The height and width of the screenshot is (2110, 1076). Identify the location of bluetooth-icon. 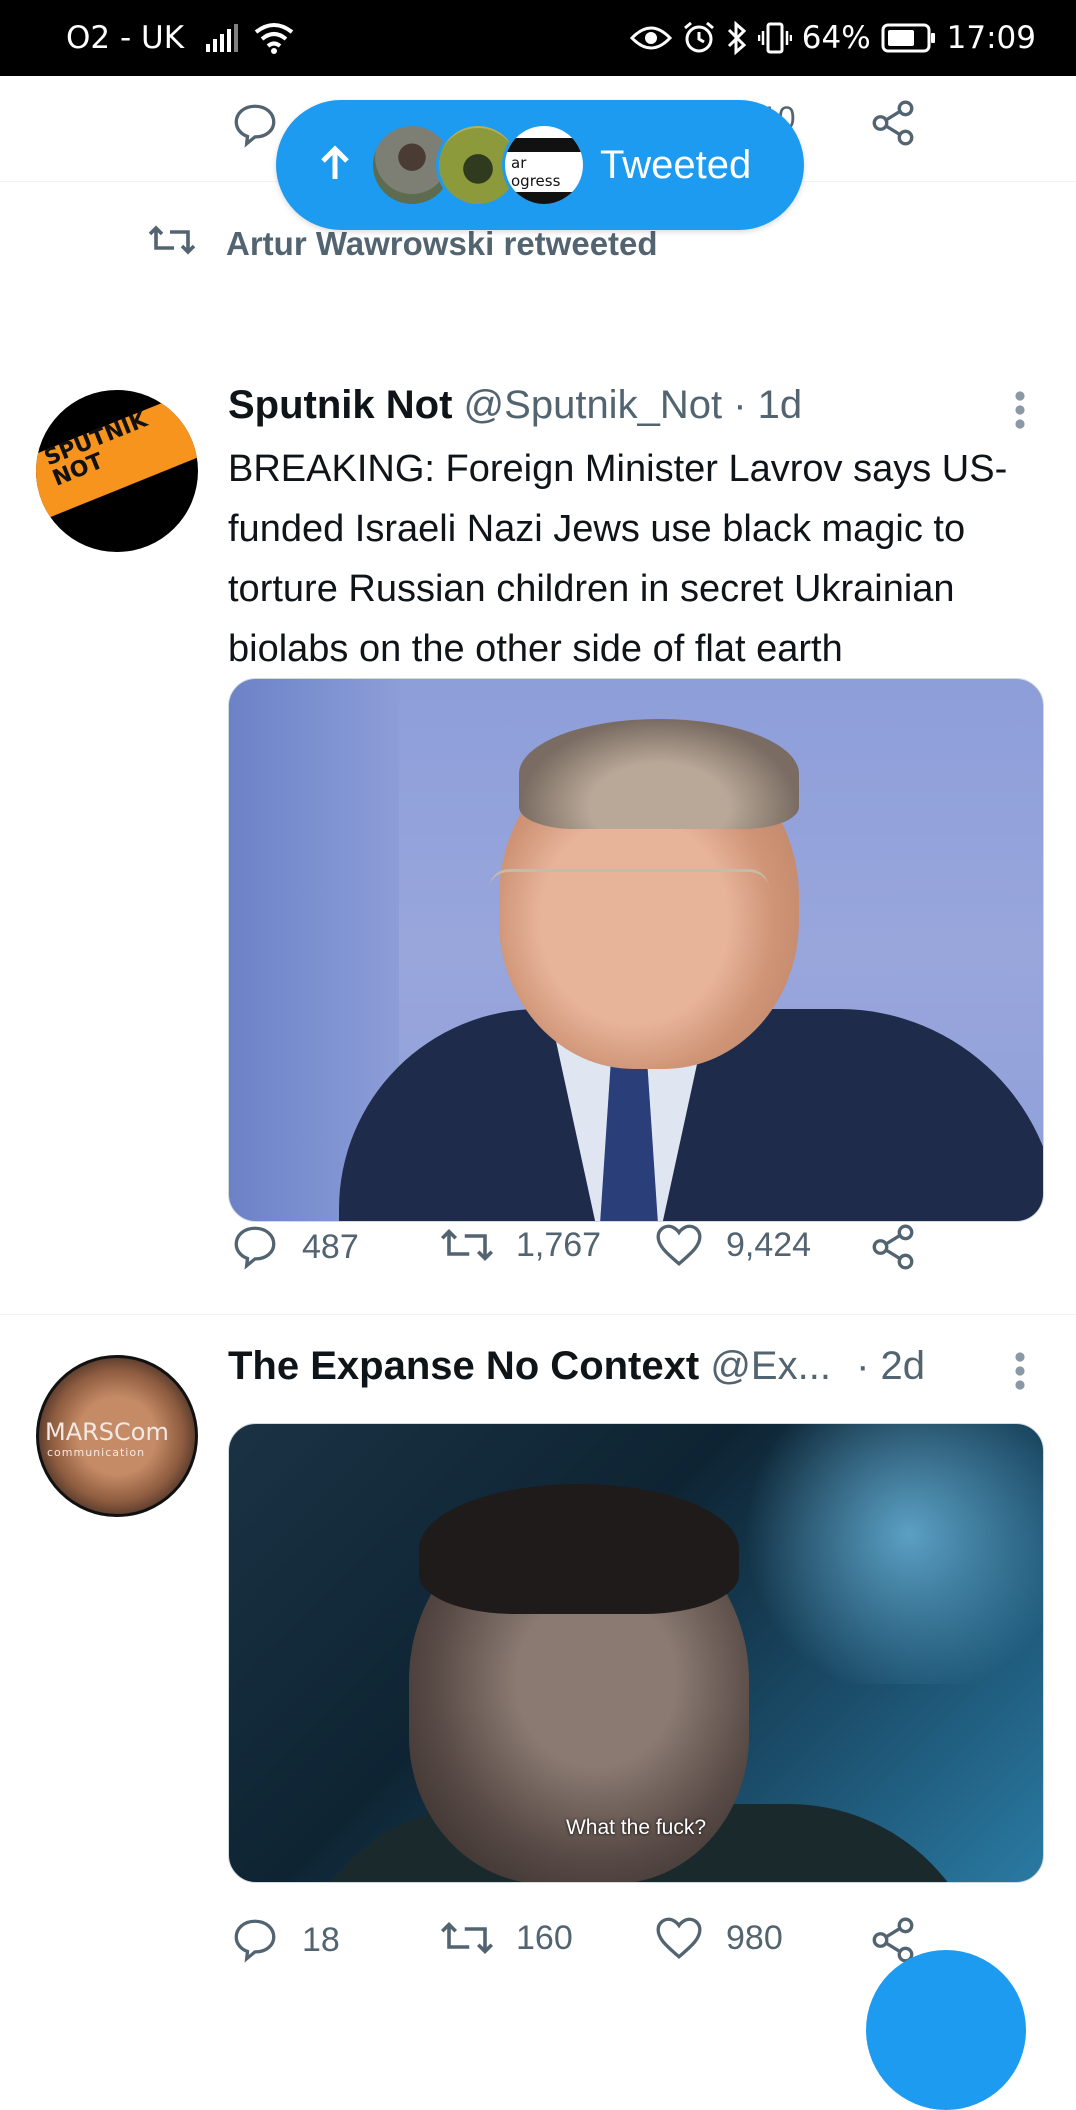
(737, 38).